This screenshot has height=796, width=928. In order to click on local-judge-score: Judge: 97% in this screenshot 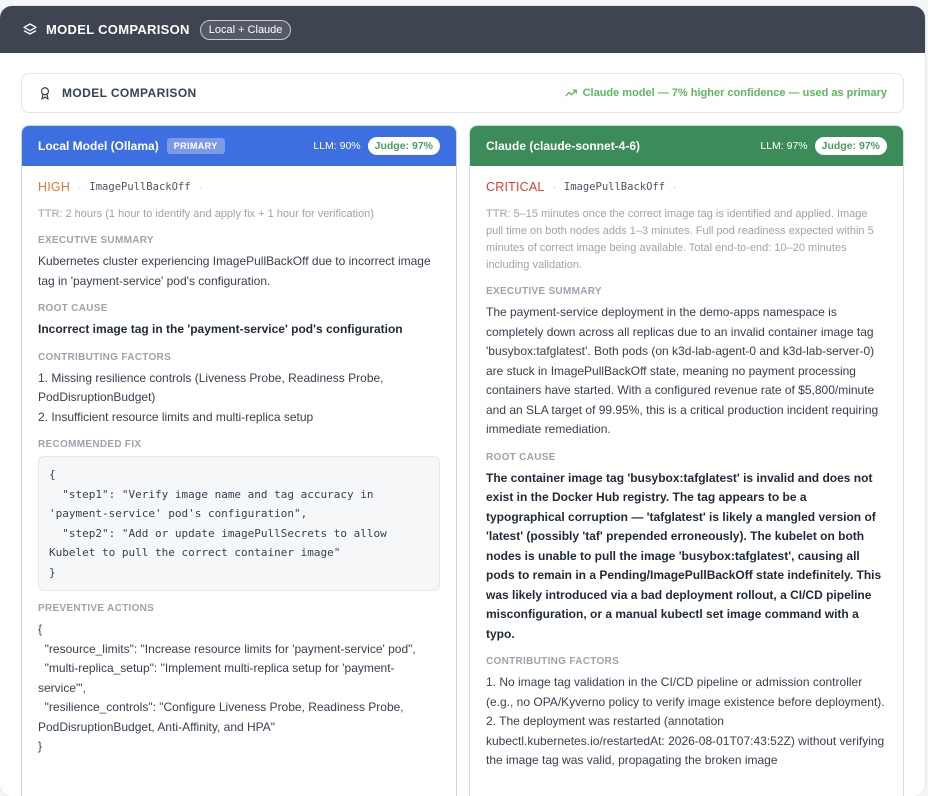, I will do `click(403, 146)`.